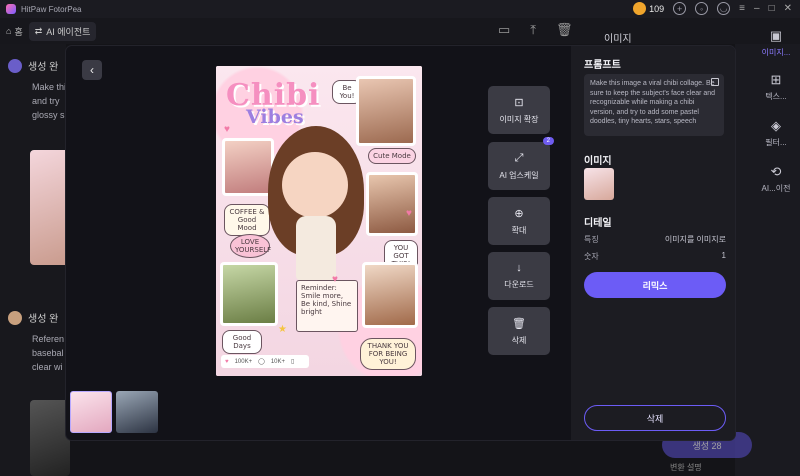 The image size is (800, 476). Describe the element at coordinates (519, 102) in the screenshot. I see `expand-image-icon: ⊡` at that location.